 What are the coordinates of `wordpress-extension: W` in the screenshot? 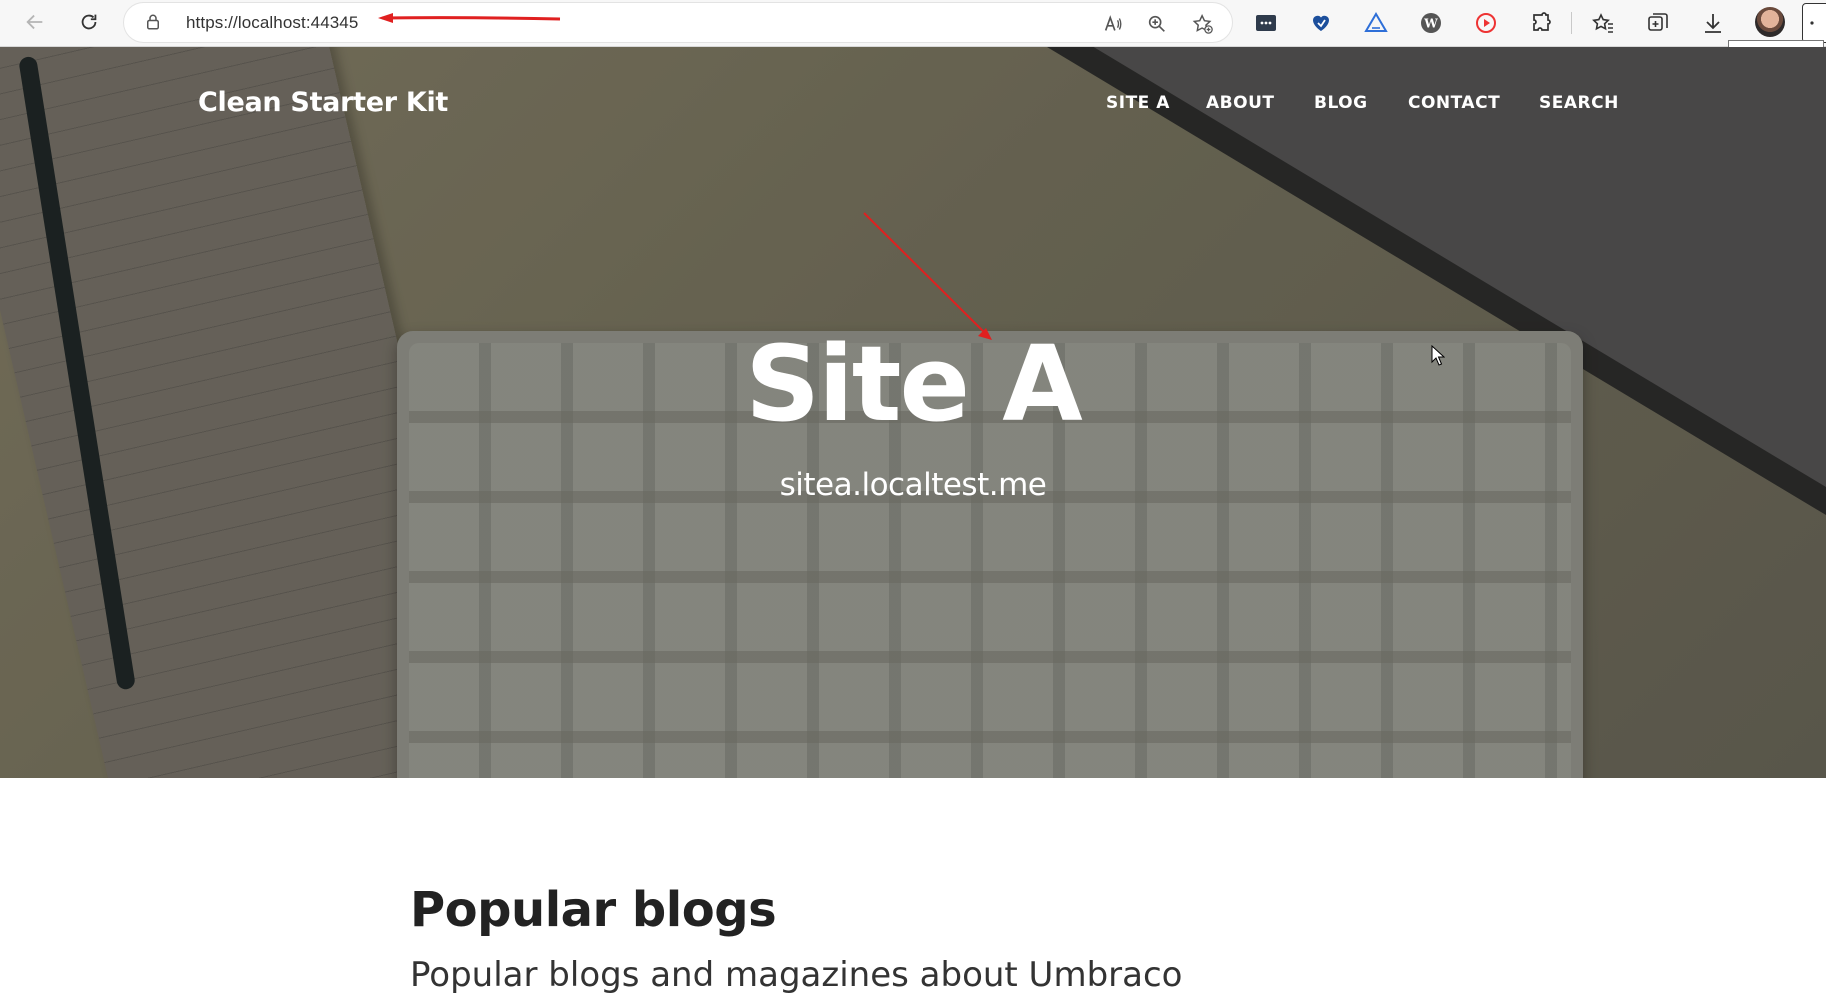 It's located at (1431, 23).